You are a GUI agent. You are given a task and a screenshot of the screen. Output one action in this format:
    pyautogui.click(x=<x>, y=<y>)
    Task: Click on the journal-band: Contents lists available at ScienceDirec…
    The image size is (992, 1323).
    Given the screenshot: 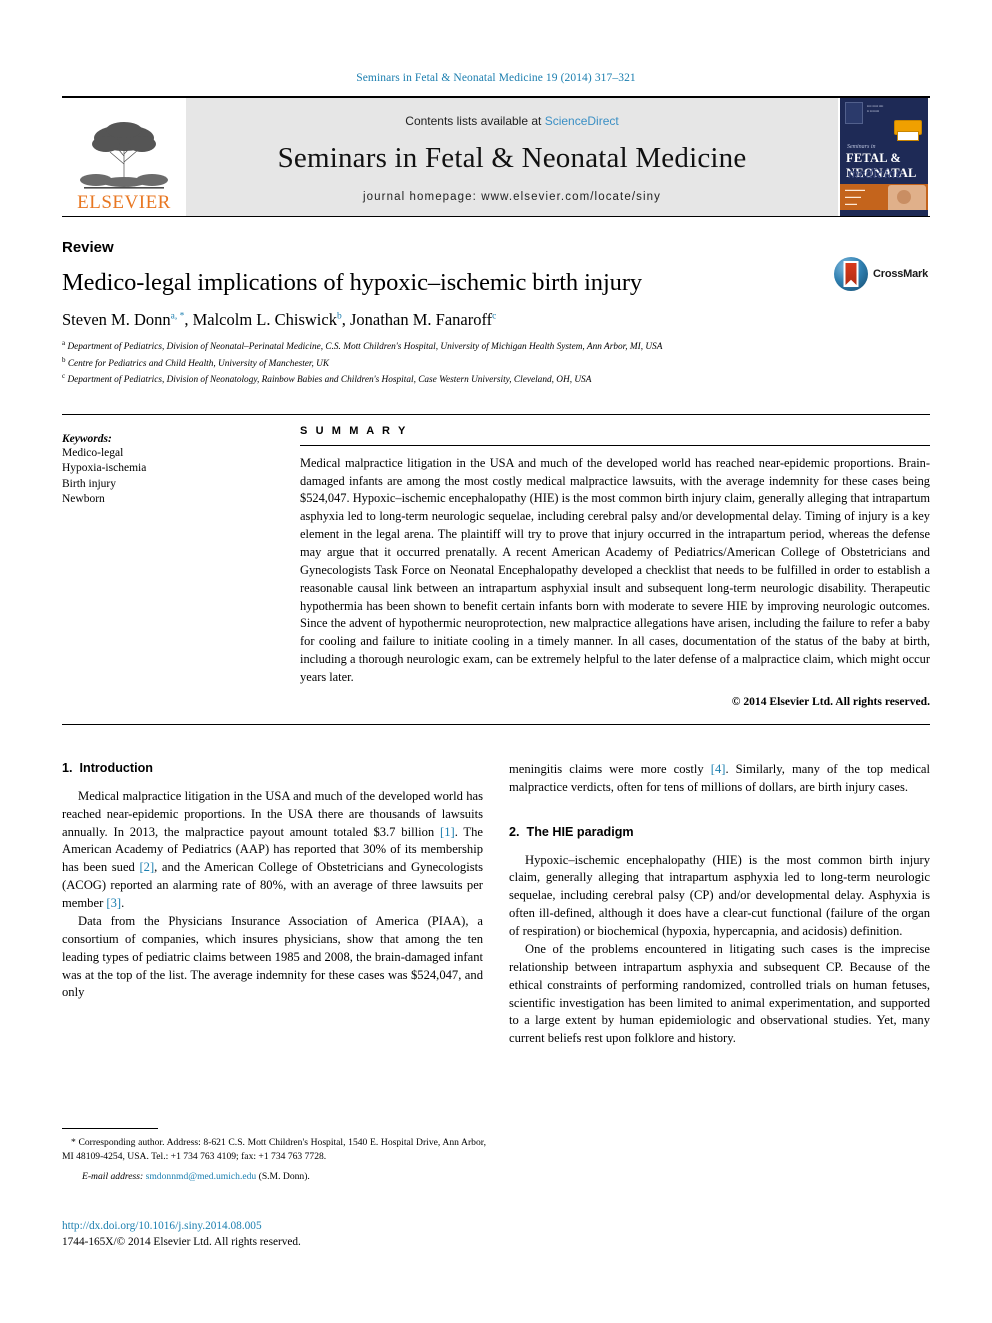 What is the action you would take?
    pyautogui.click(x=512, y=157)
    